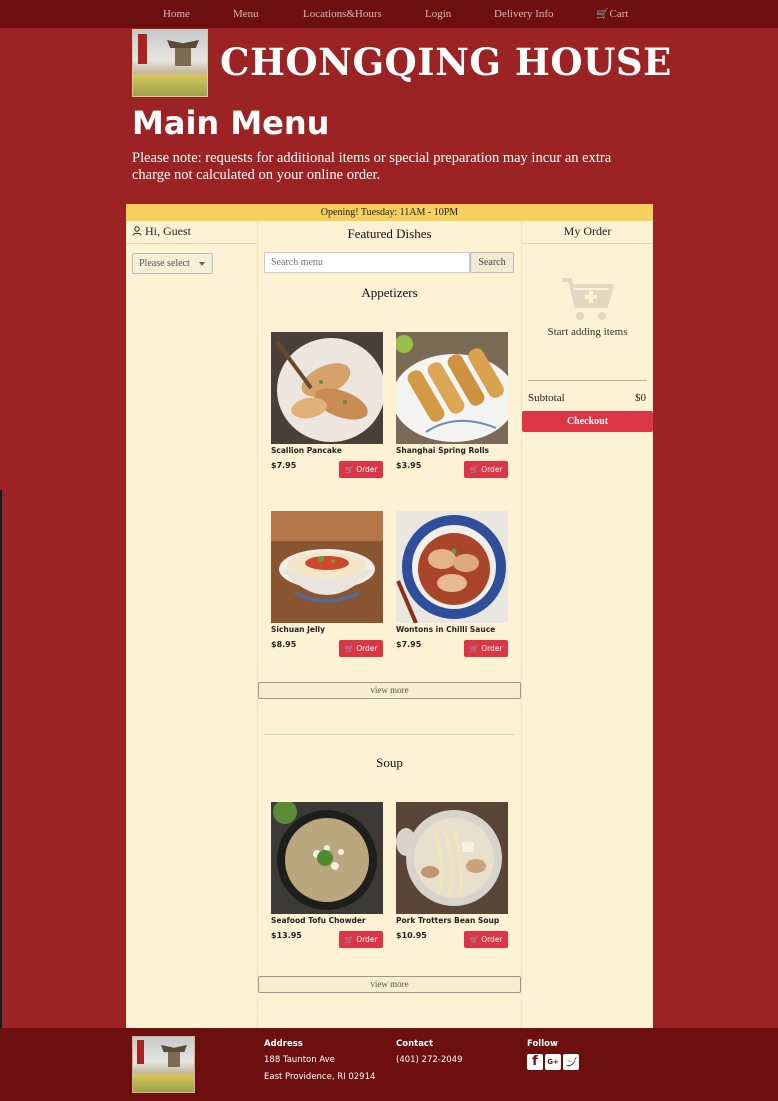  What do you see at coordinates (524, 14) in the screenshot?
I see `nav-delivery-link: Delivery Info` at bounding box center [524, 14].